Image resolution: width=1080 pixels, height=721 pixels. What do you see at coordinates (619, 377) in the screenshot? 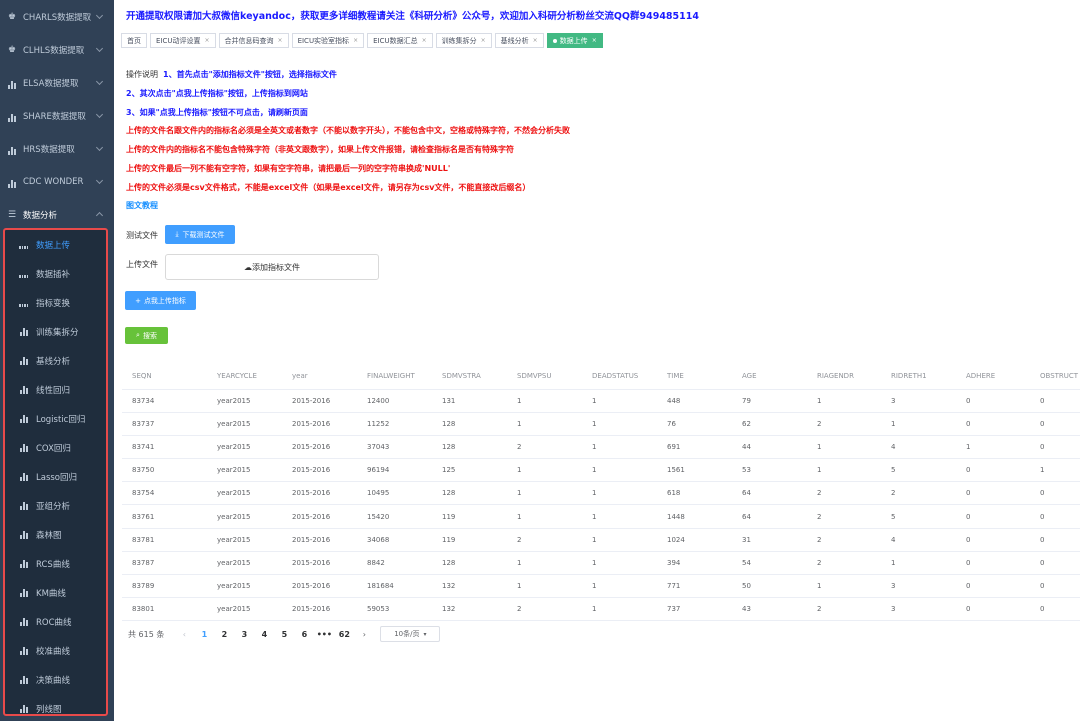
I see `column-header: DEADSTATUS` at bounding box center [619, 377].